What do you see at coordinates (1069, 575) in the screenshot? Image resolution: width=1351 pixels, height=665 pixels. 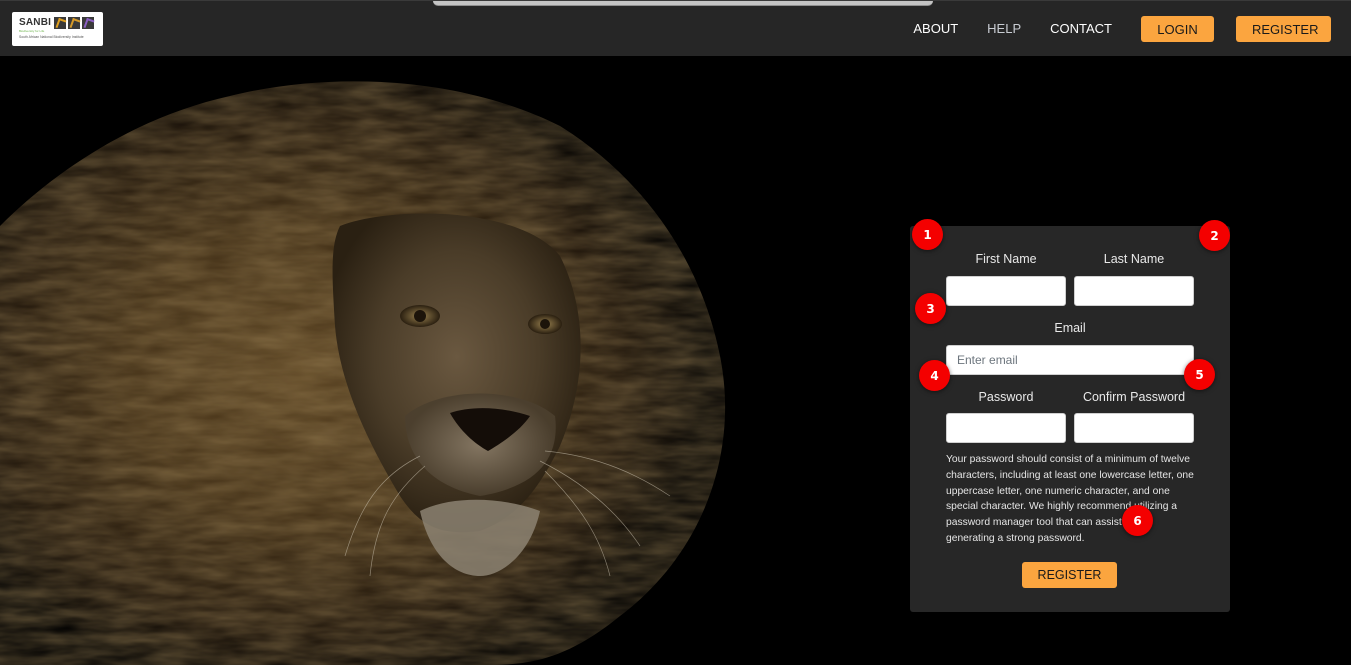 I see `register-submit-button: REGISTER` at bounding box center [1069, 575].